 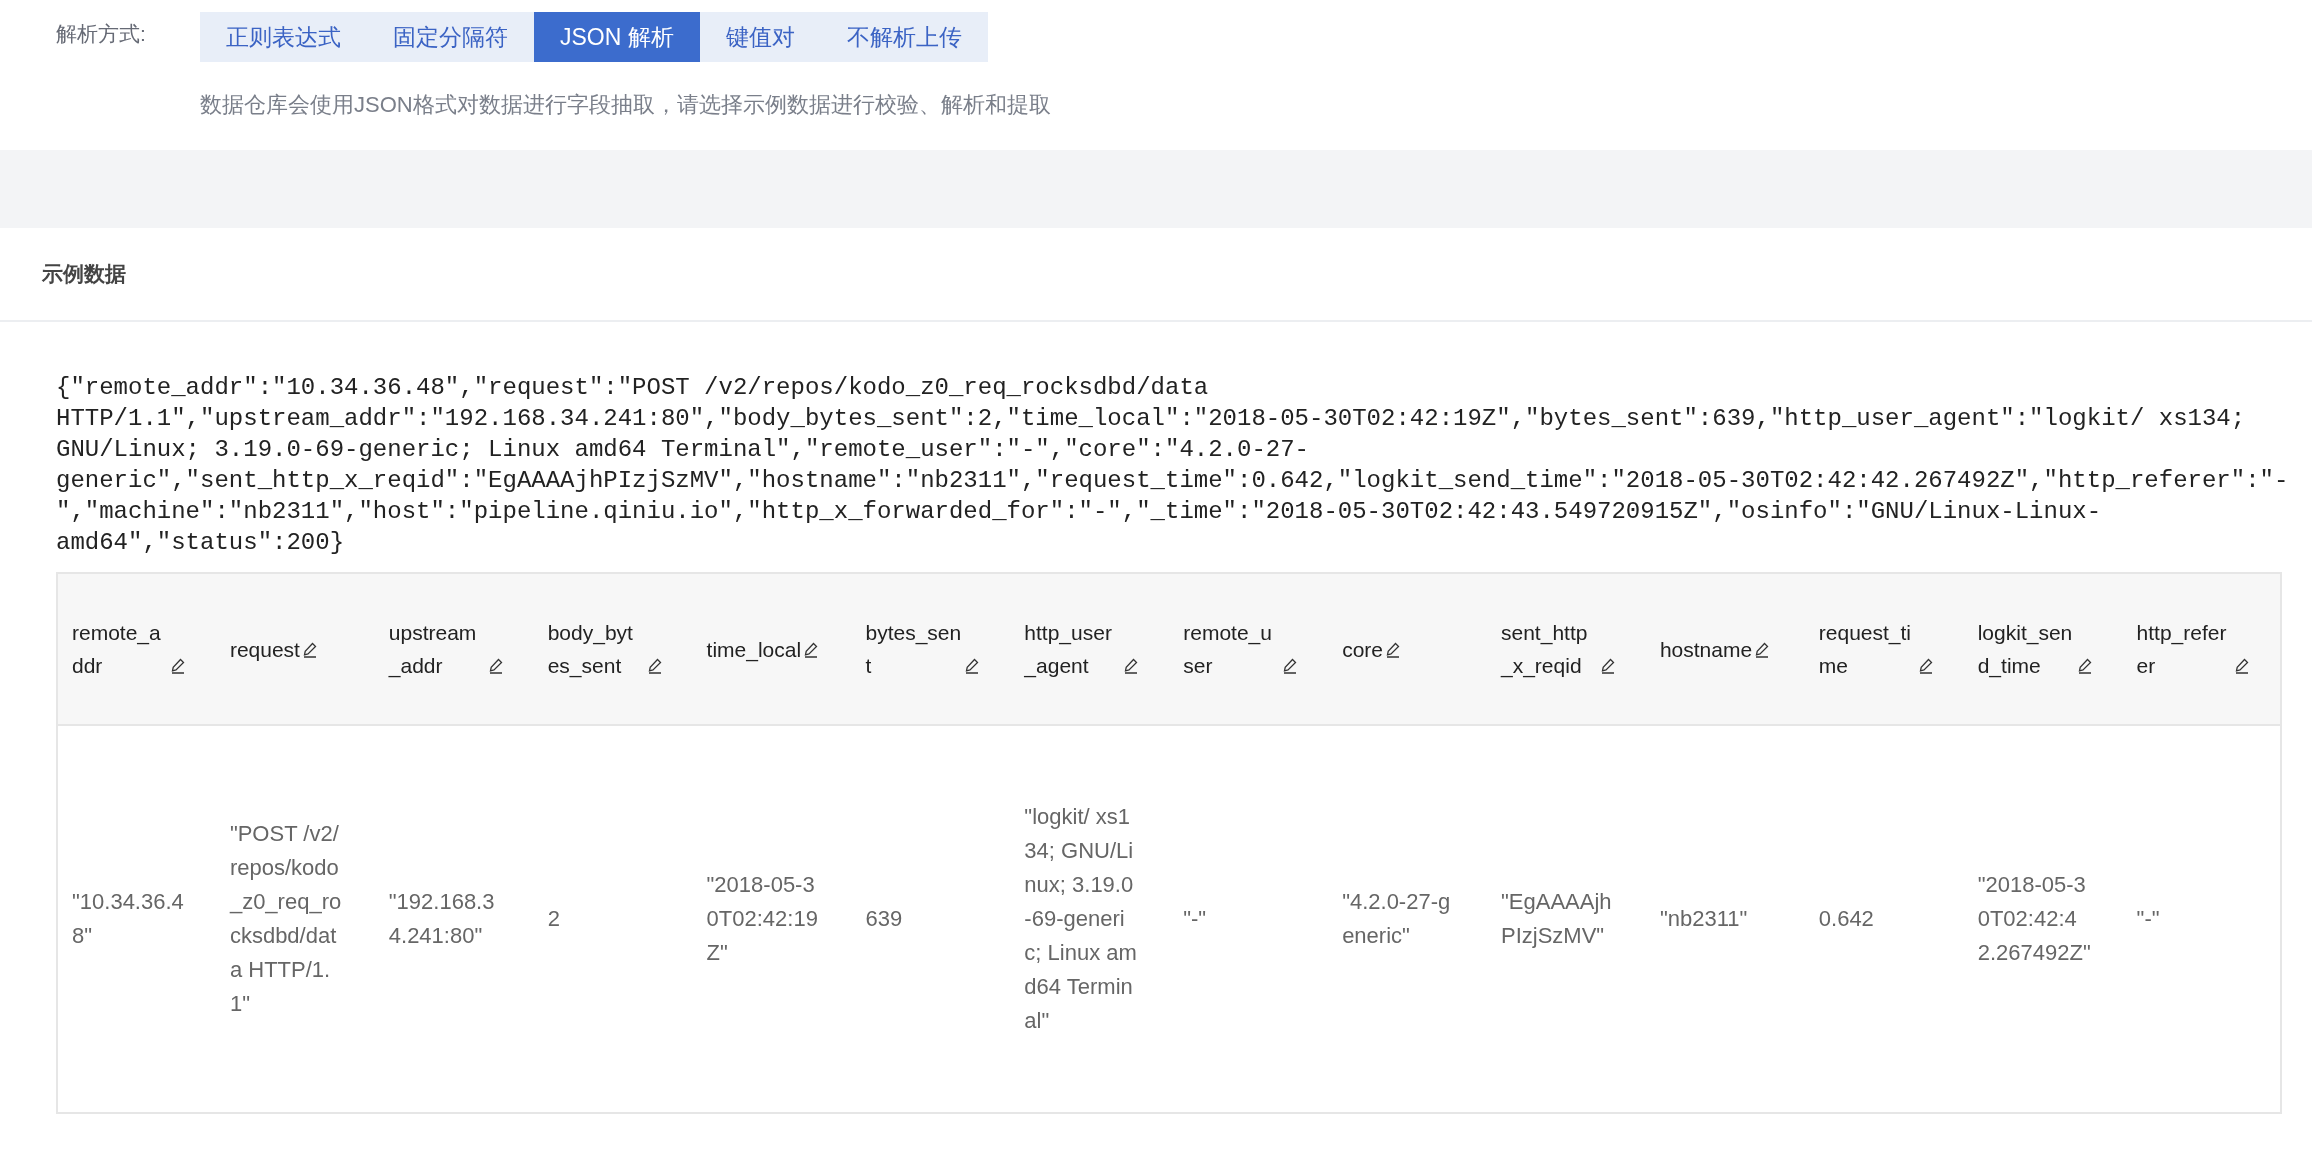 I want to click on column-header: http_referer, so click(x=2182, y=649).